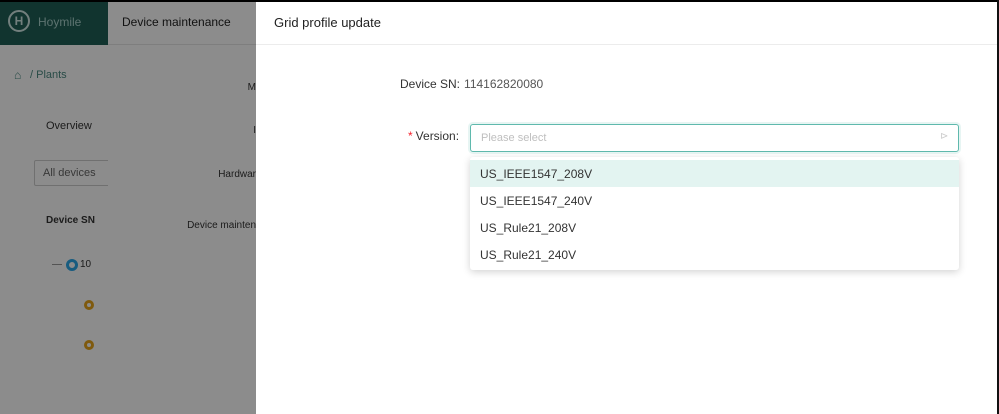 This screenshot has height=414, width=999. What do you see at coordinates (514, 138) in the screenshot?
I see `version-select-placeholder: Please select` at bounding box center [514, 138].